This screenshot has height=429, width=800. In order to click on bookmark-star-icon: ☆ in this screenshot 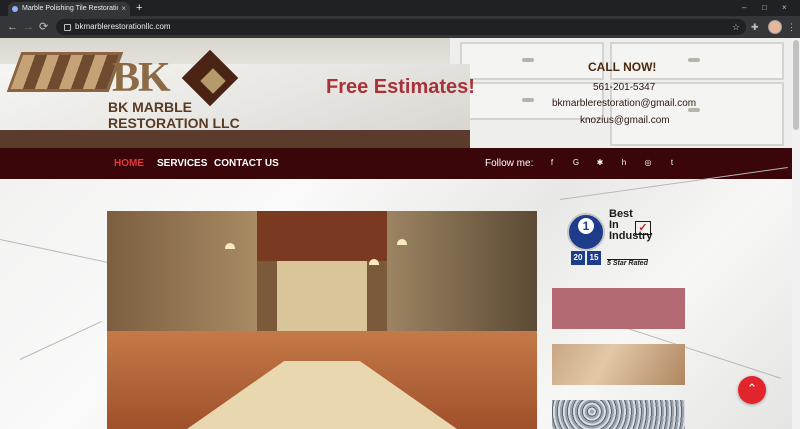, I will do `click(736, 27)`.